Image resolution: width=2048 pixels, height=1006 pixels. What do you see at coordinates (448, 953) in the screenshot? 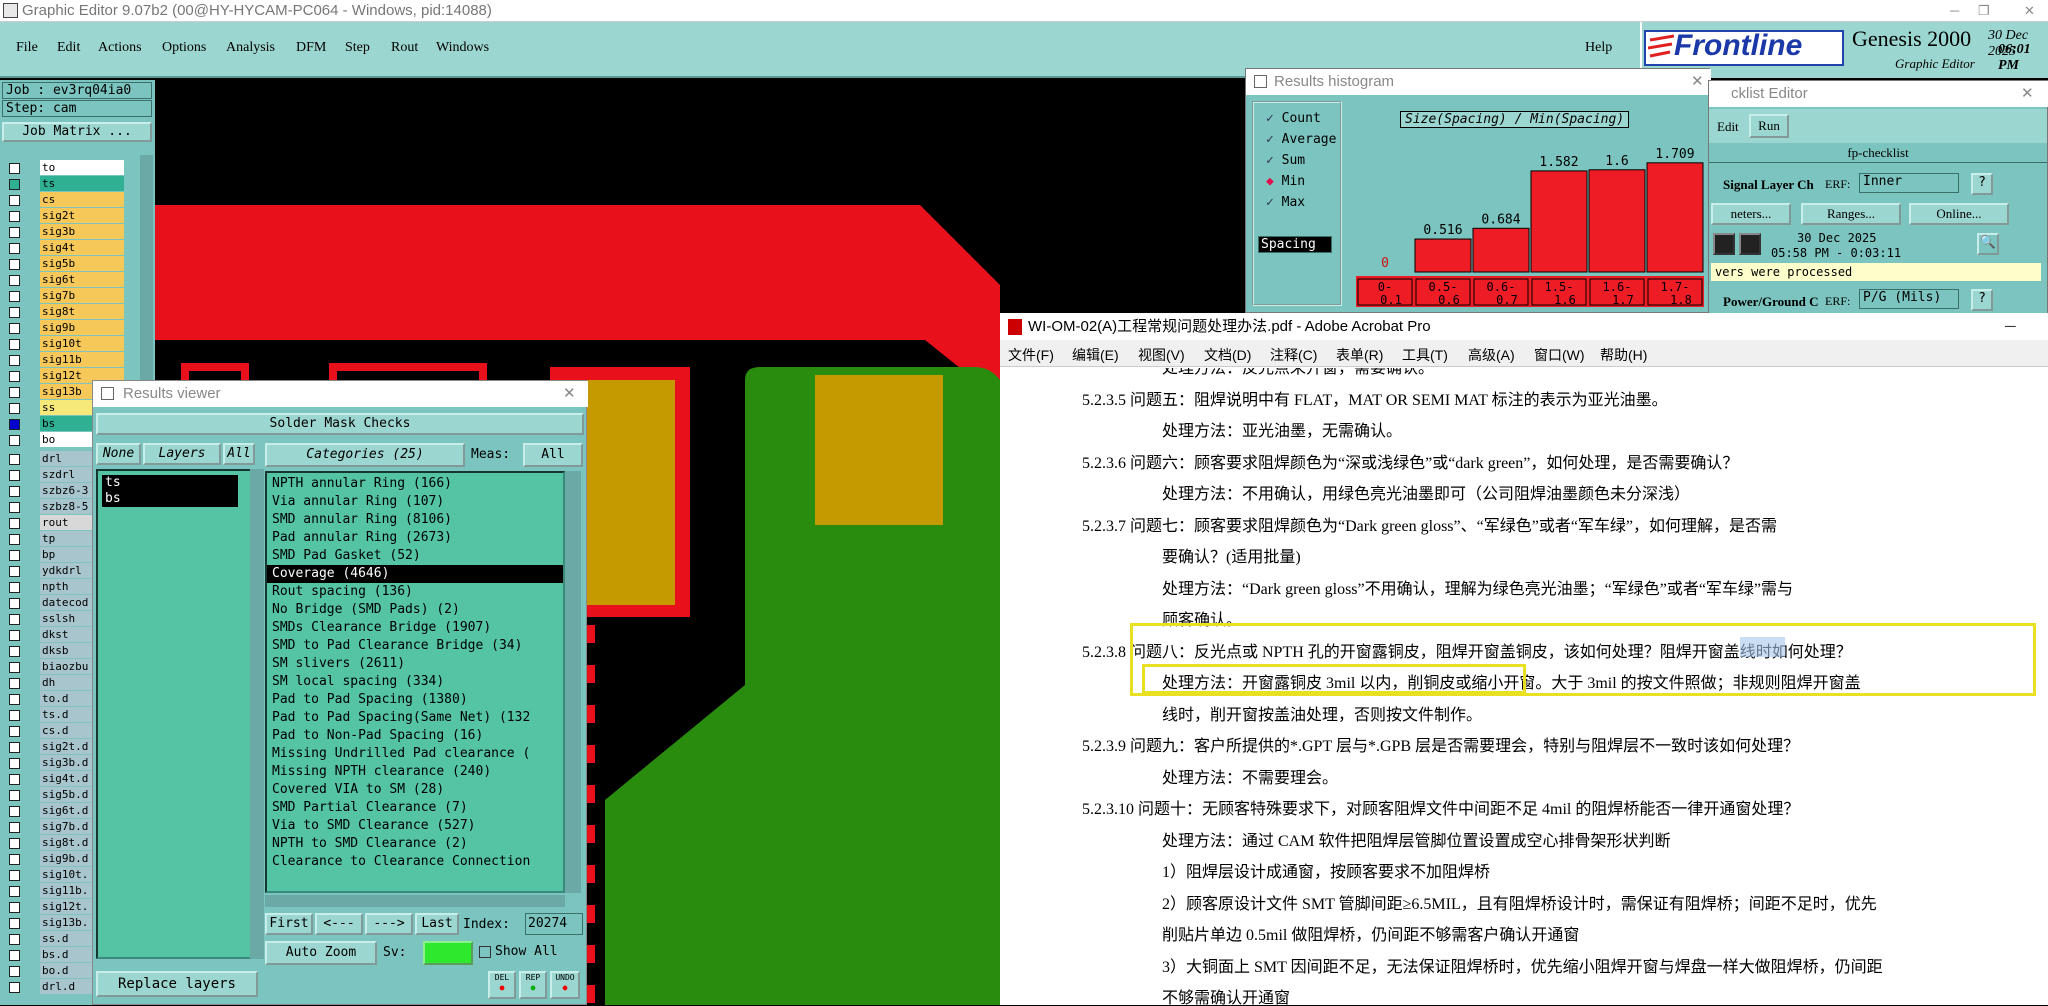
I see `sv-color-dropdown` at bounding box center [448, 953].